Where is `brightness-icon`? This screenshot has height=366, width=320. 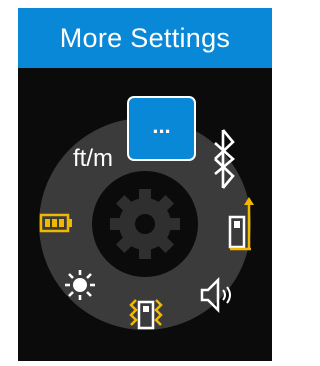 brightness-icon is located at coordinates (80, 285).